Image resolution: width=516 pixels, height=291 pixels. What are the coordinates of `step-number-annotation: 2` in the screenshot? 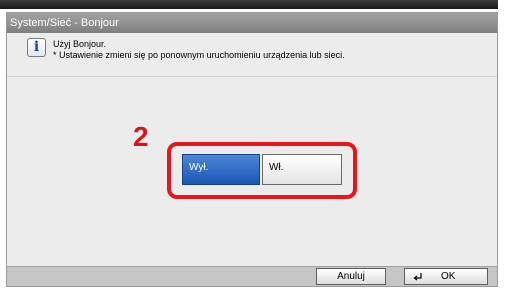 It's located at (141, 136).